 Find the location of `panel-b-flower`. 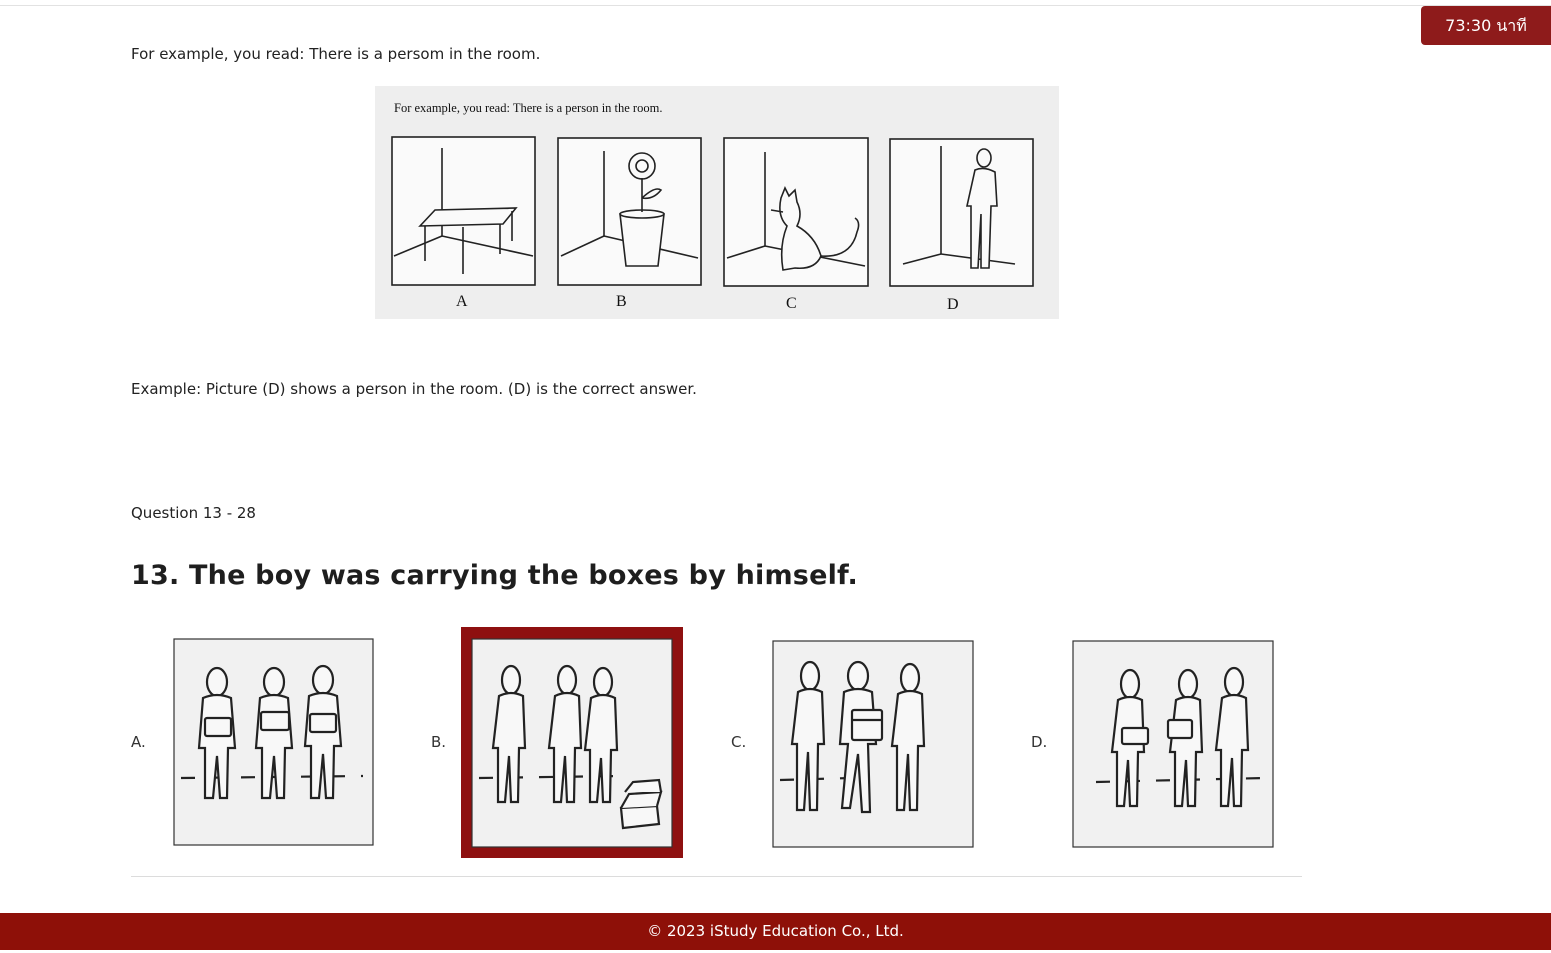

panel-b-flower is located at coordinates (629, 211).